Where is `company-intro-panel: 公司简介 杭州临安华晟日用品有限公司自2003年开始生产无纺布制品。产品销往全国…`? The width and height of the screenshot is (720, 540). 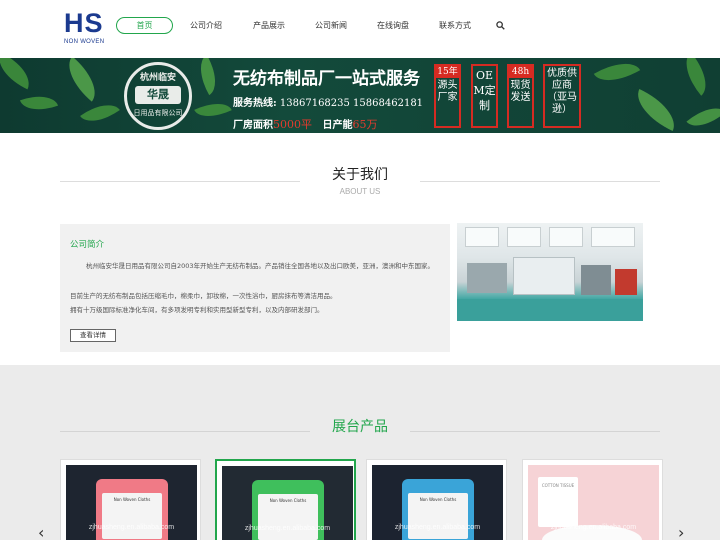 company-intro-panel: 公司简介 杭州临安华晟日用品有限公司自2003年开始生产无纺布制品。产品销往全国… is located at coordinates (255, 288).